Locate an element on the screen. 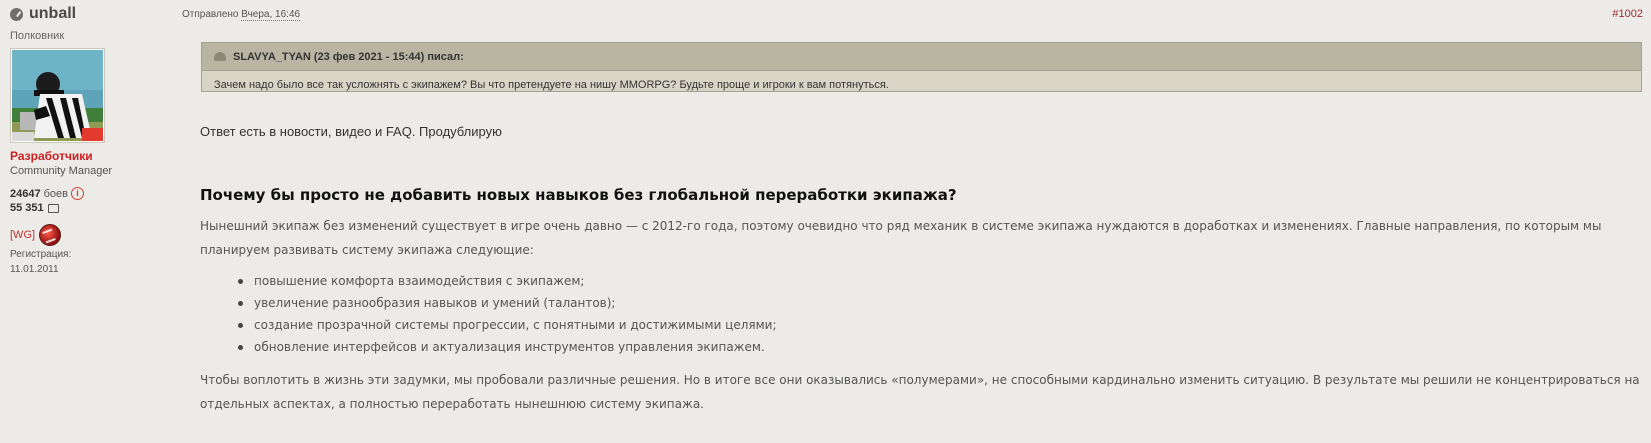  clan-emblem-icon is located at coordinates (50, 235).